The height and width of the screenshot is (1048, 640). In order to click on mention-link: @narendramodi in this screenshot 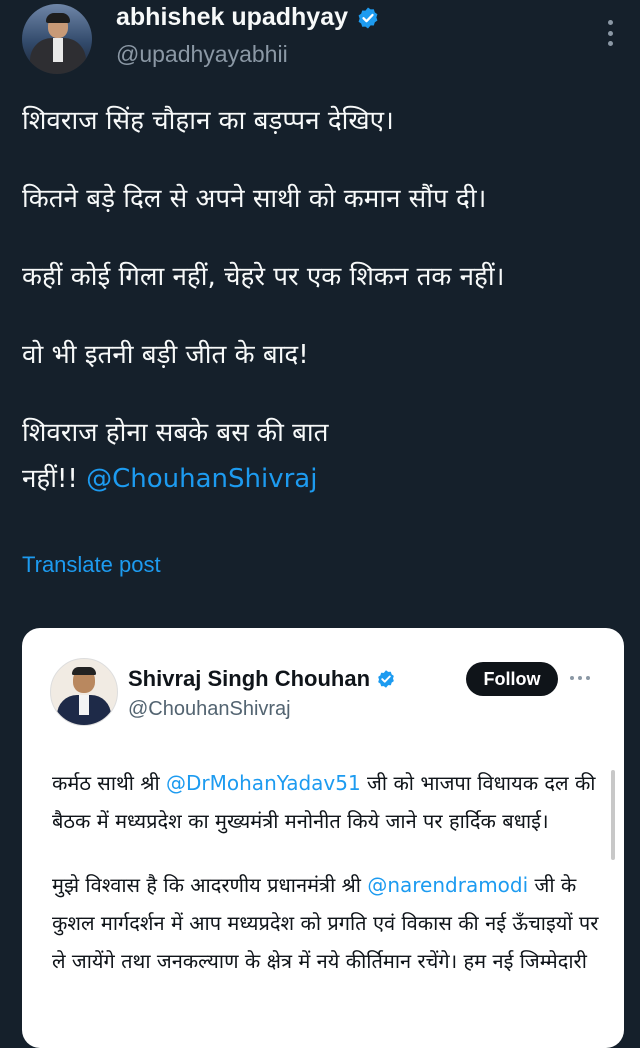, I will do `click(447, 885)`.